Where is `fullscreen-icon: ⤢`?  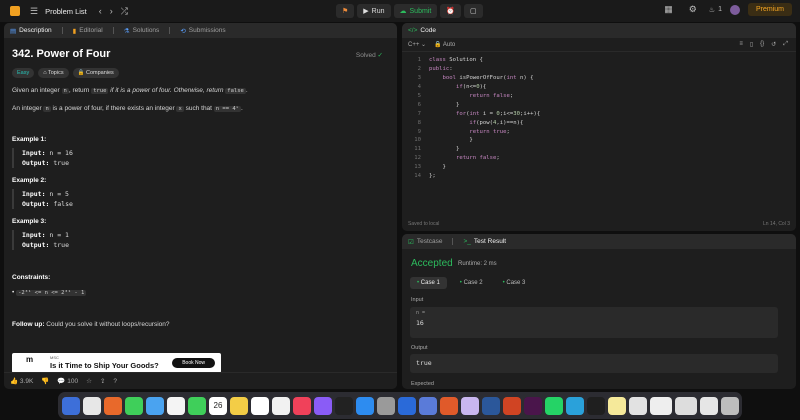 fullscreen-icon: ⤢ is located at coordinates (785, 44).